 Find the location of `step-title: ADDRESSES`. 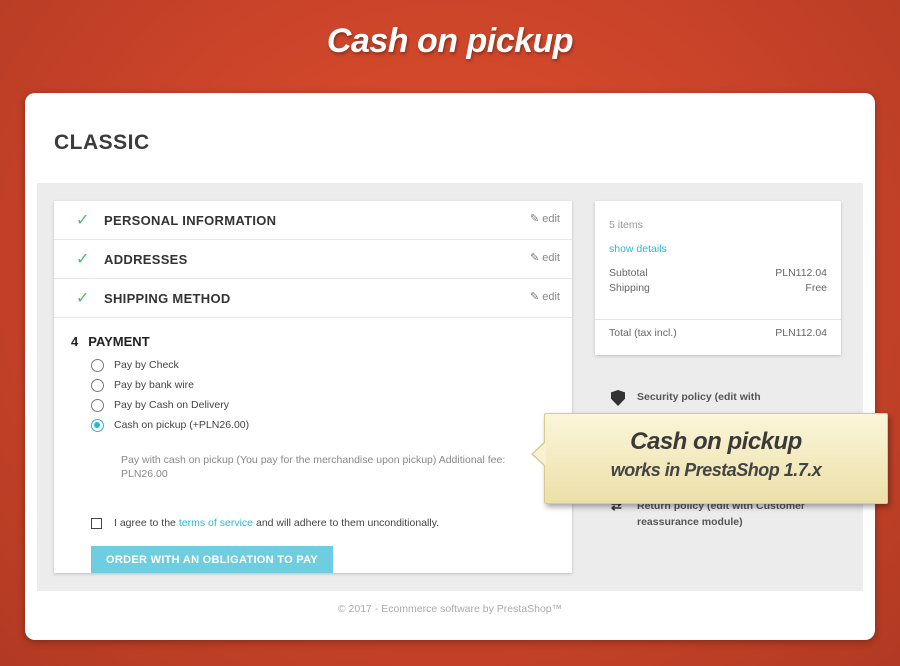

step-title: ADDRESSES is located at coordinates (146, 259).